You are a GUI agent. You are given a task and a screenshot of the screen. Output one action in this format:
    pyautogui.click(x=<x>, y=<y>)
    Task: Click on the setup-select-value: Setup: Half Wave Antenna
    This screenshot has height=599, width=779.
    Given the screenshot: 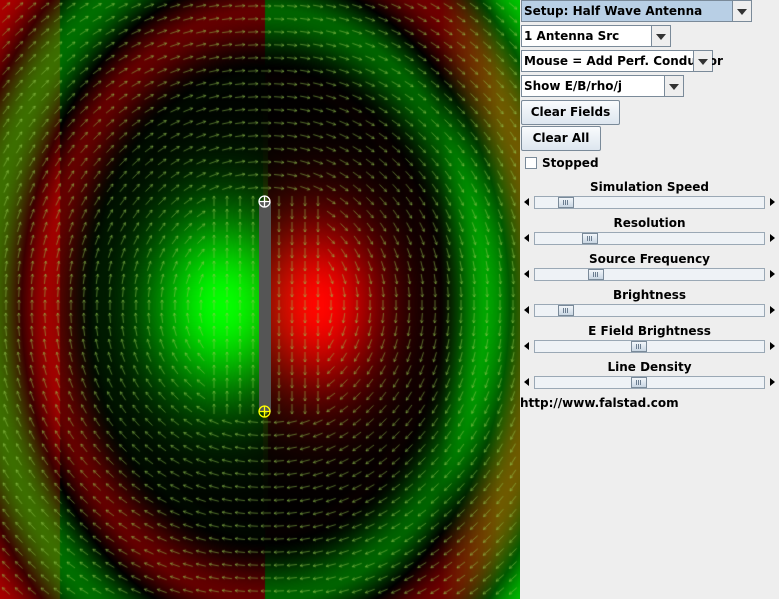 What is the action you would take?
    pyautogui.click(x=613, y=11)
    